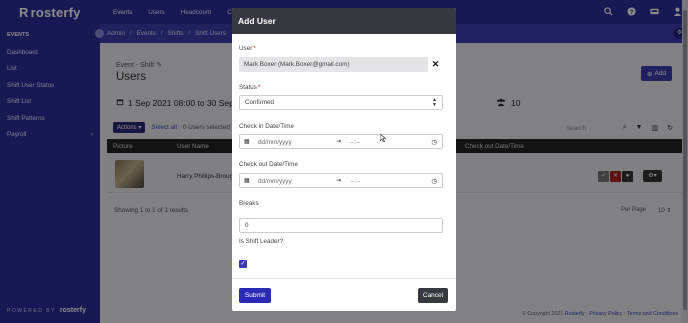  I want to click on shift-leader-label: Is Shift Leader?, so click(261, 241).